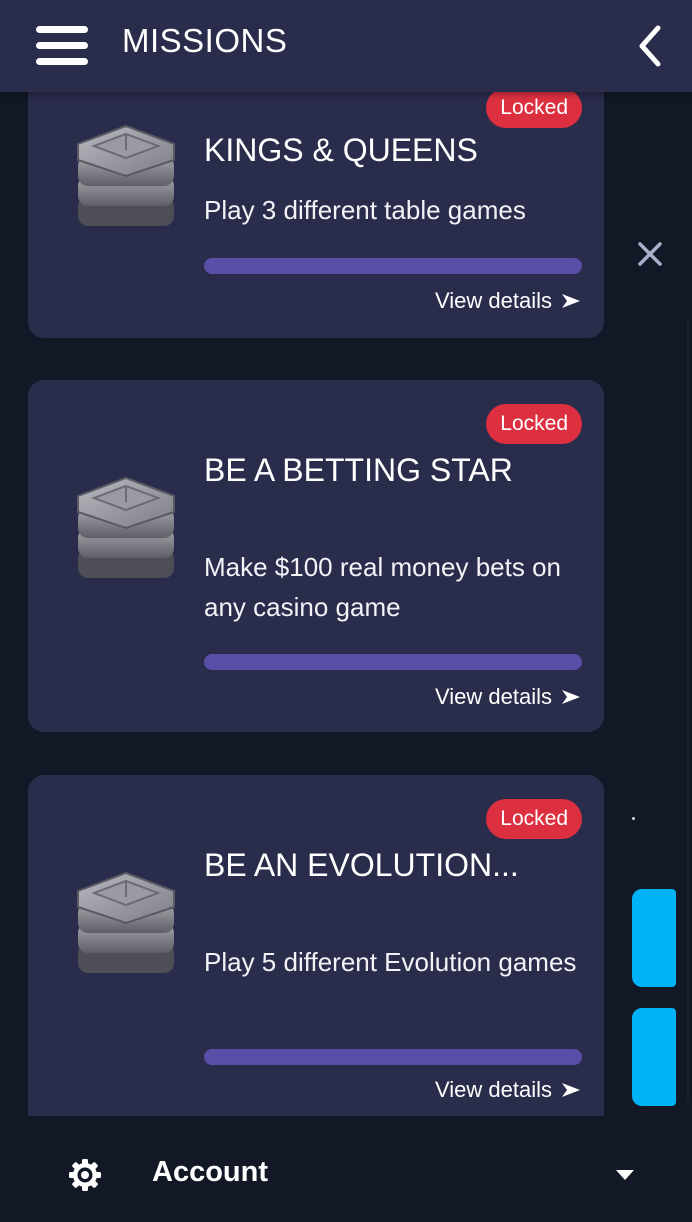 Image resolution: width=692 pixels, height=1222 pixels. What do you see at coordinates (346, 46) in the screenshot?
I see `top-bar: MISSIONS` at bounding box center [346, 46].